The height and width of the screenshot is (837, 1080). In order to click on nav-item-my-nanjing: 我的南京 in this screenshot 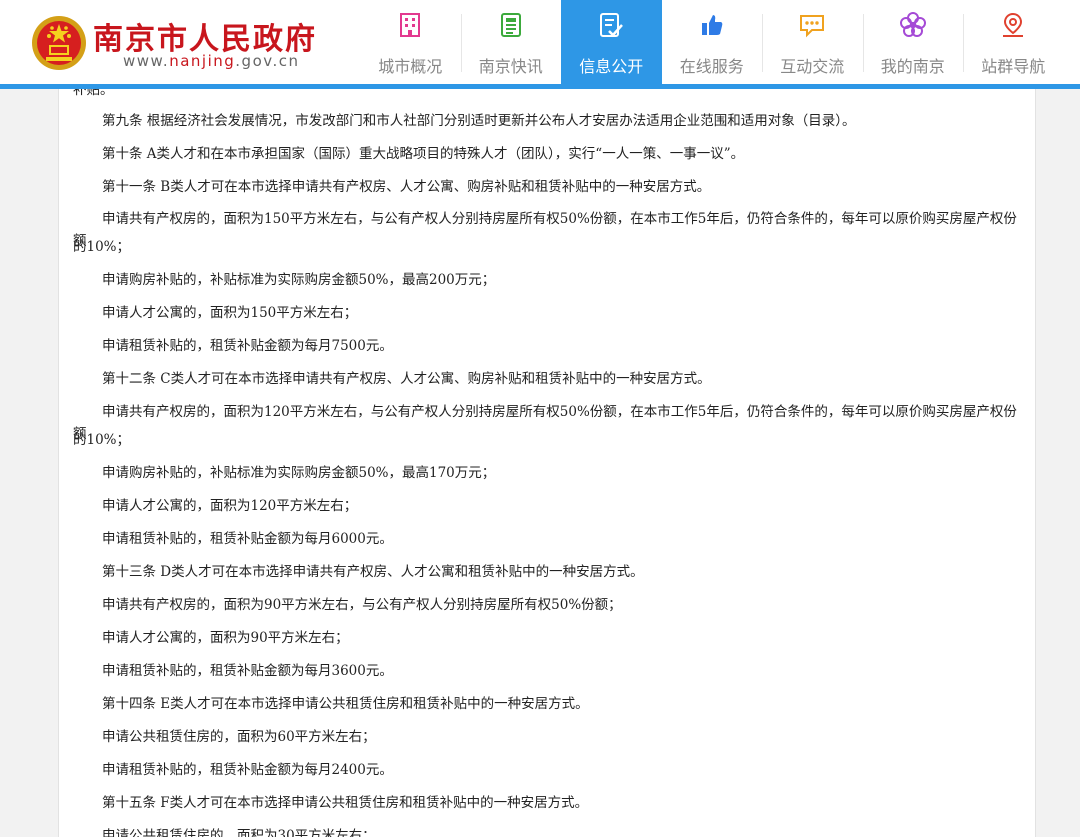, I will do `click(913, 42)`.